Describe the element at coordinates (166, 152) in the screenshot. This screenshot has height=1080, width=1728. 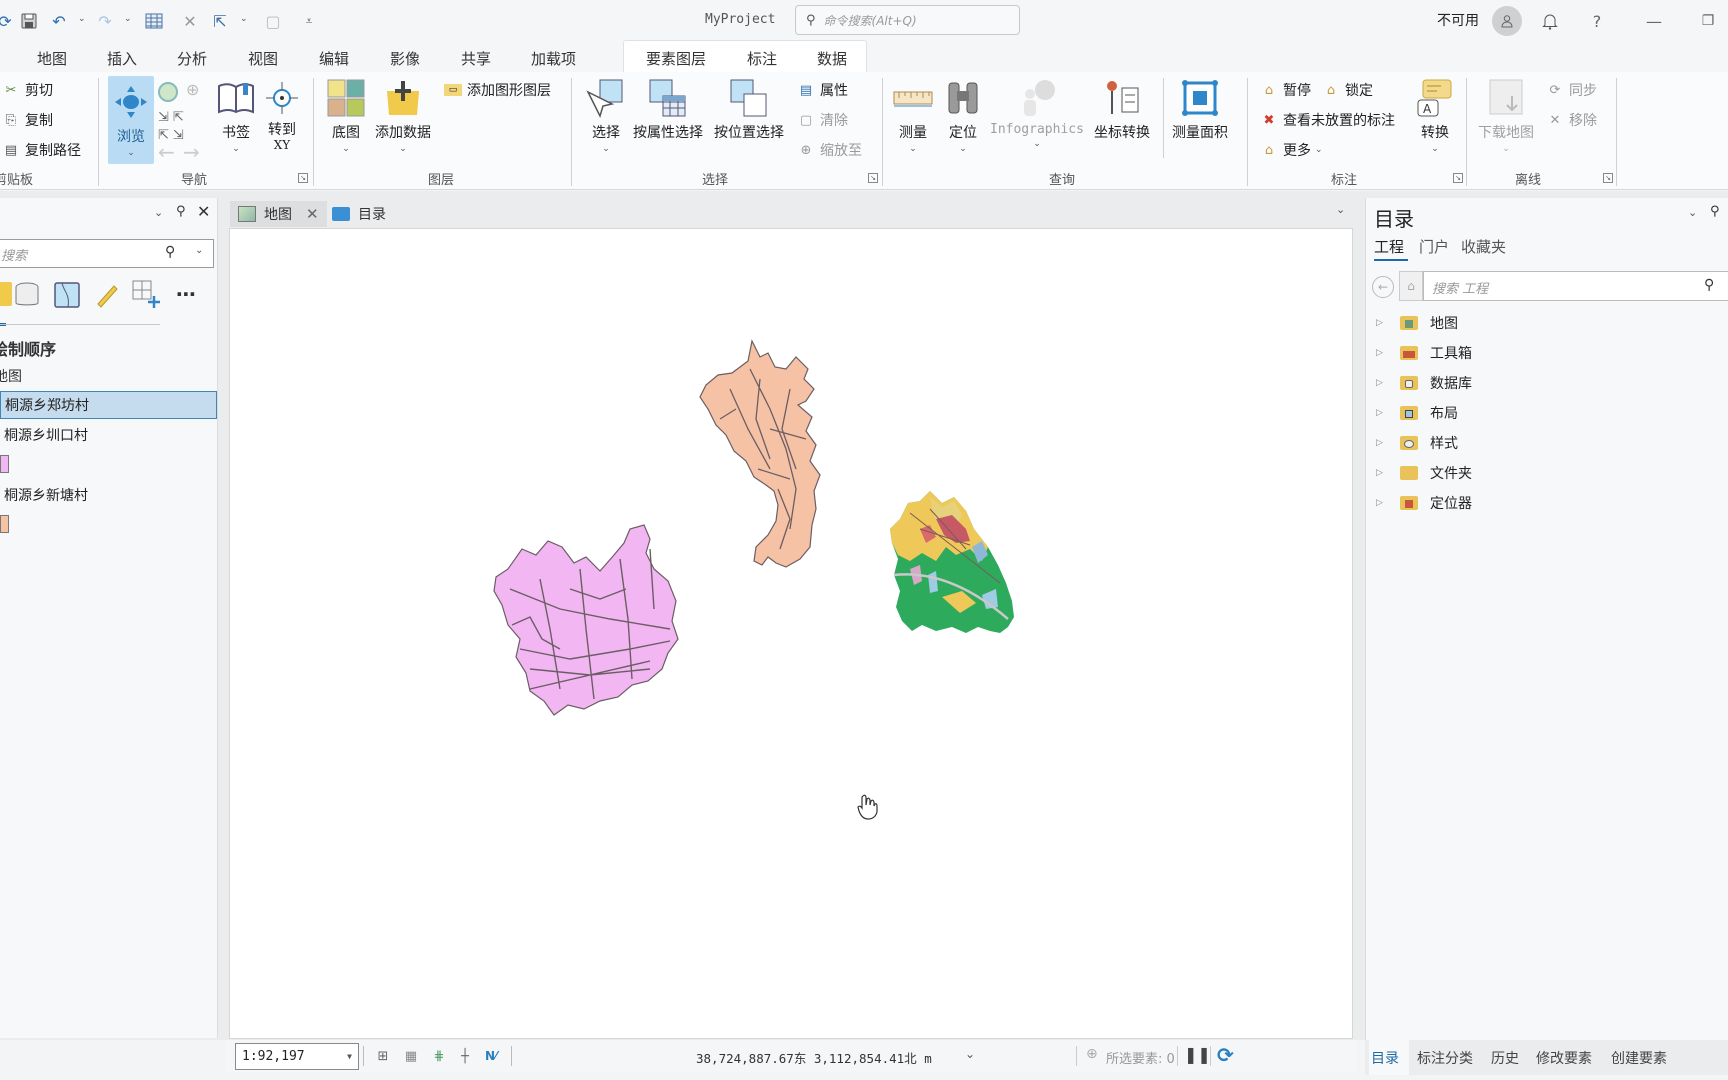
I see `previous-extent-icon: ←` at that location.